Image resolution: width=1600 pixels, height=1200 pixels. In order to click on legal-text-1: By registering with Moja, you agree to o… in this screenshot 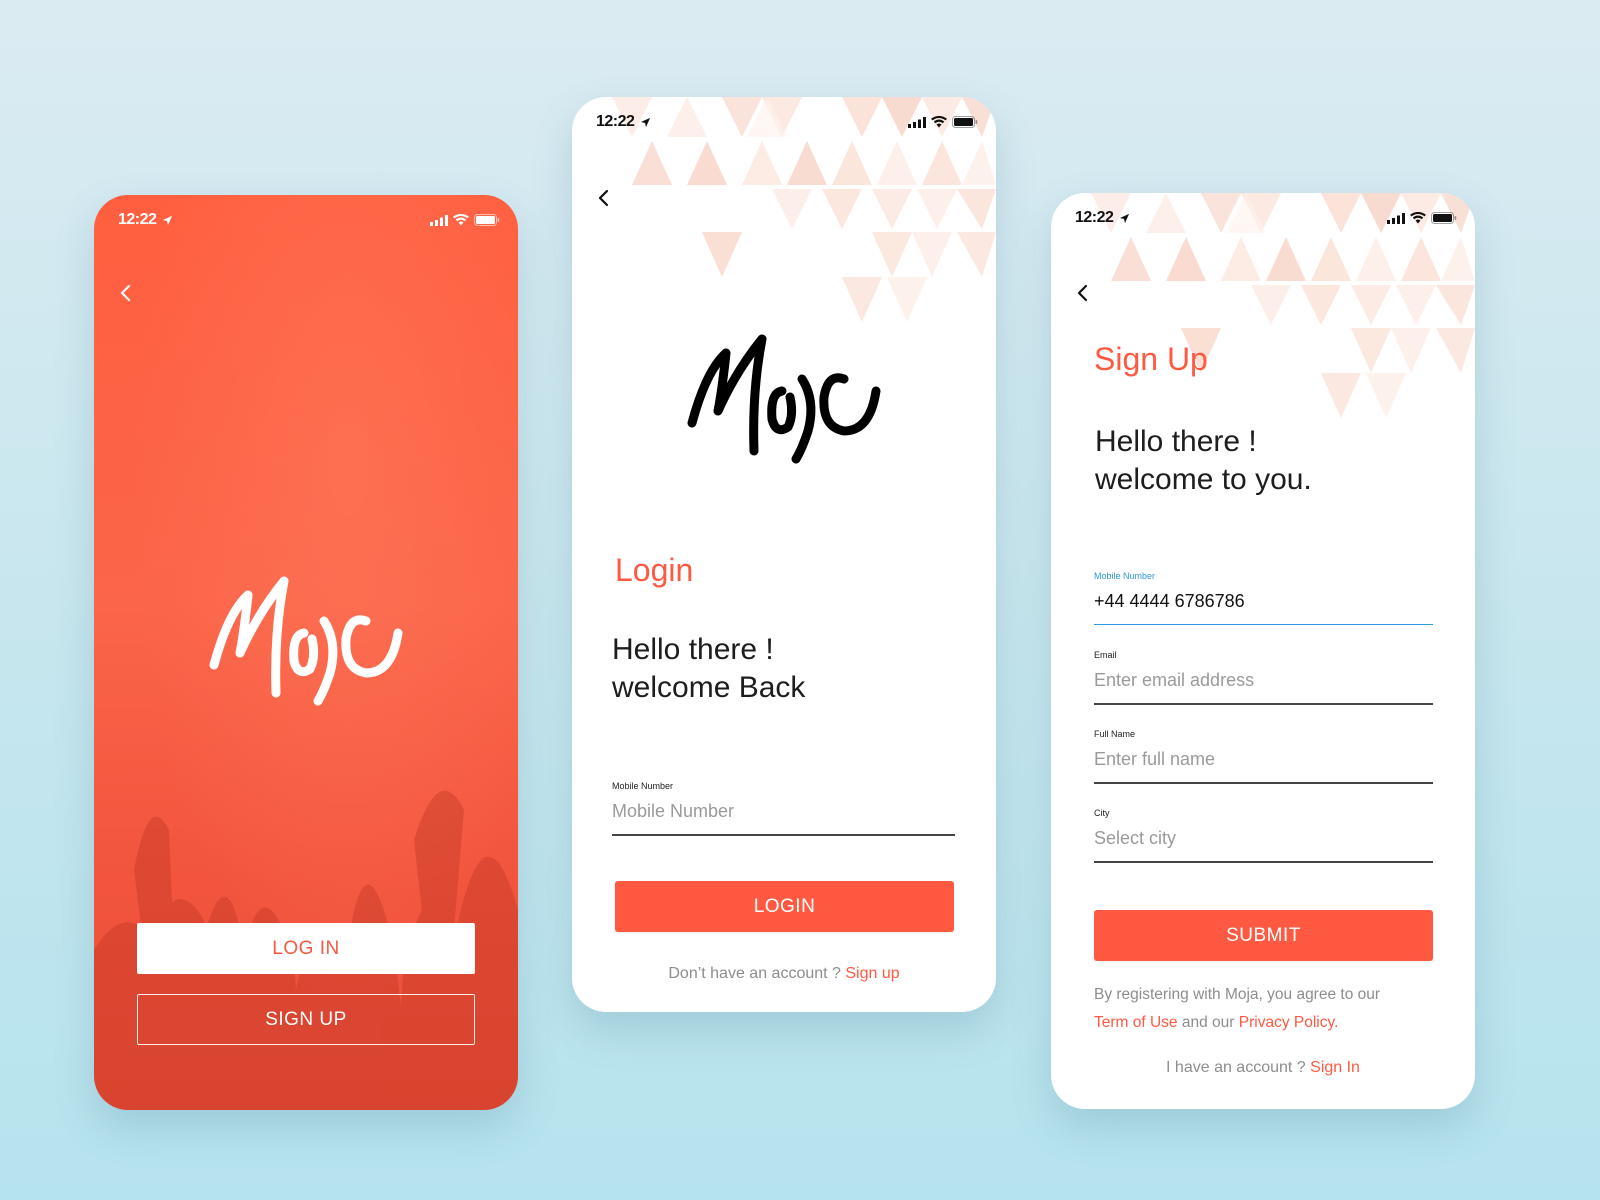, I will do `click(1237, 994)`.